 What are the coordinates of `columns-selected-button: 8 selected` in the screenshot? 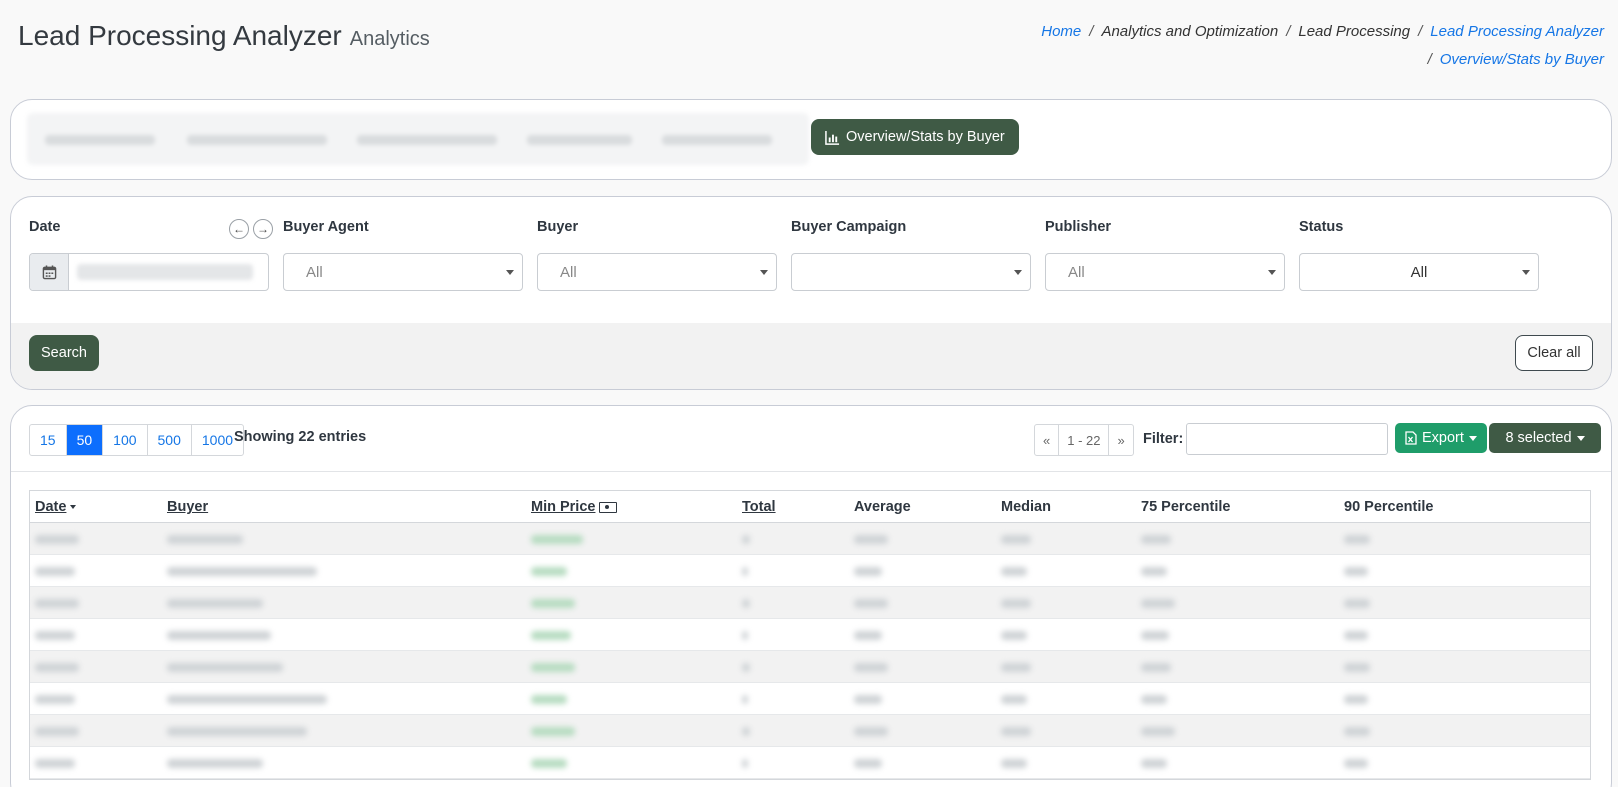 It's located at (1545, 438).